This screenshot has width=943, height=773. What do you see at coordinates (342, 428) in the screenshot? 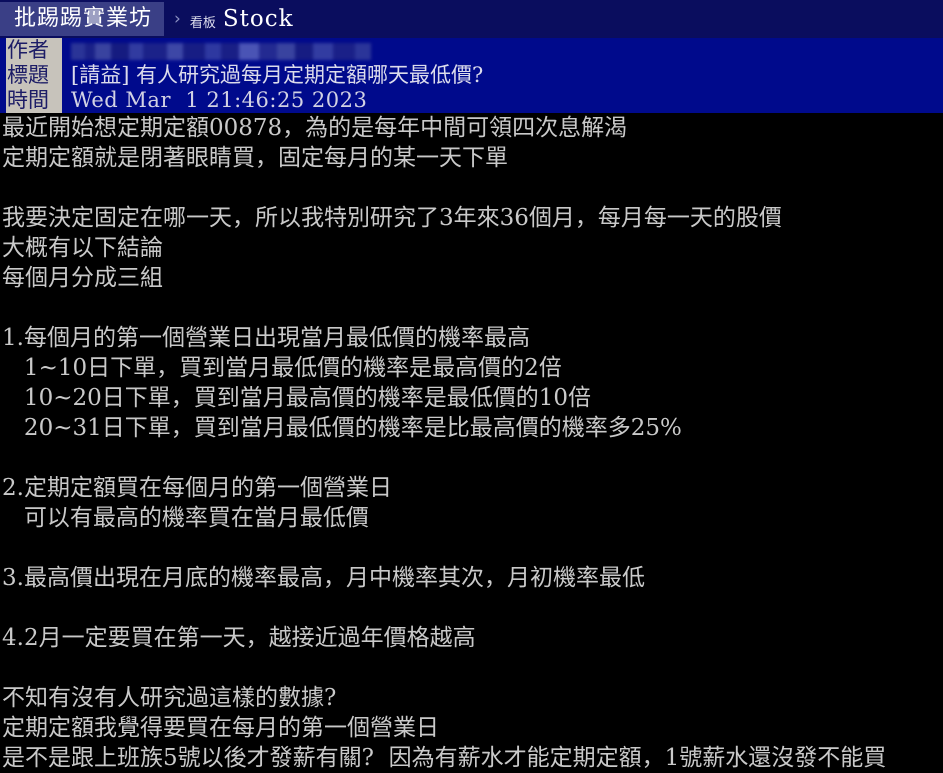
I see `post-text-line: 20~31日下單，買到當月最低價的機率是比最高價的機率多25%` at bounding box center [342, 428].